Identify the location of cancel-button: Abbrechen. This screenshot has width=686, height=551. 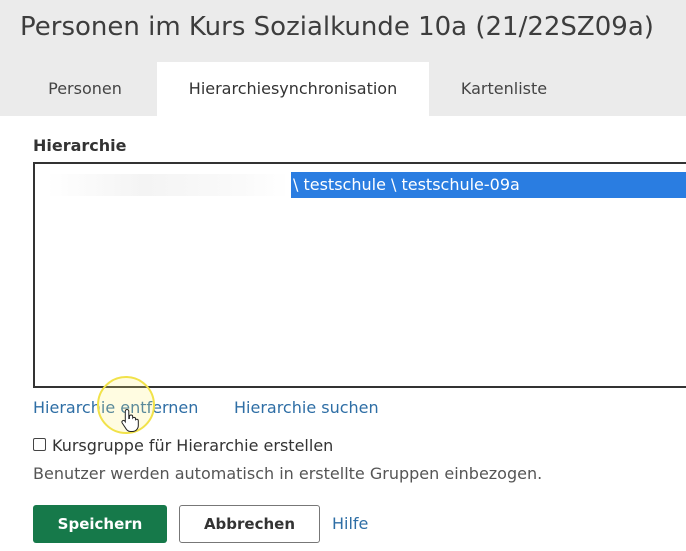
(249, 524).